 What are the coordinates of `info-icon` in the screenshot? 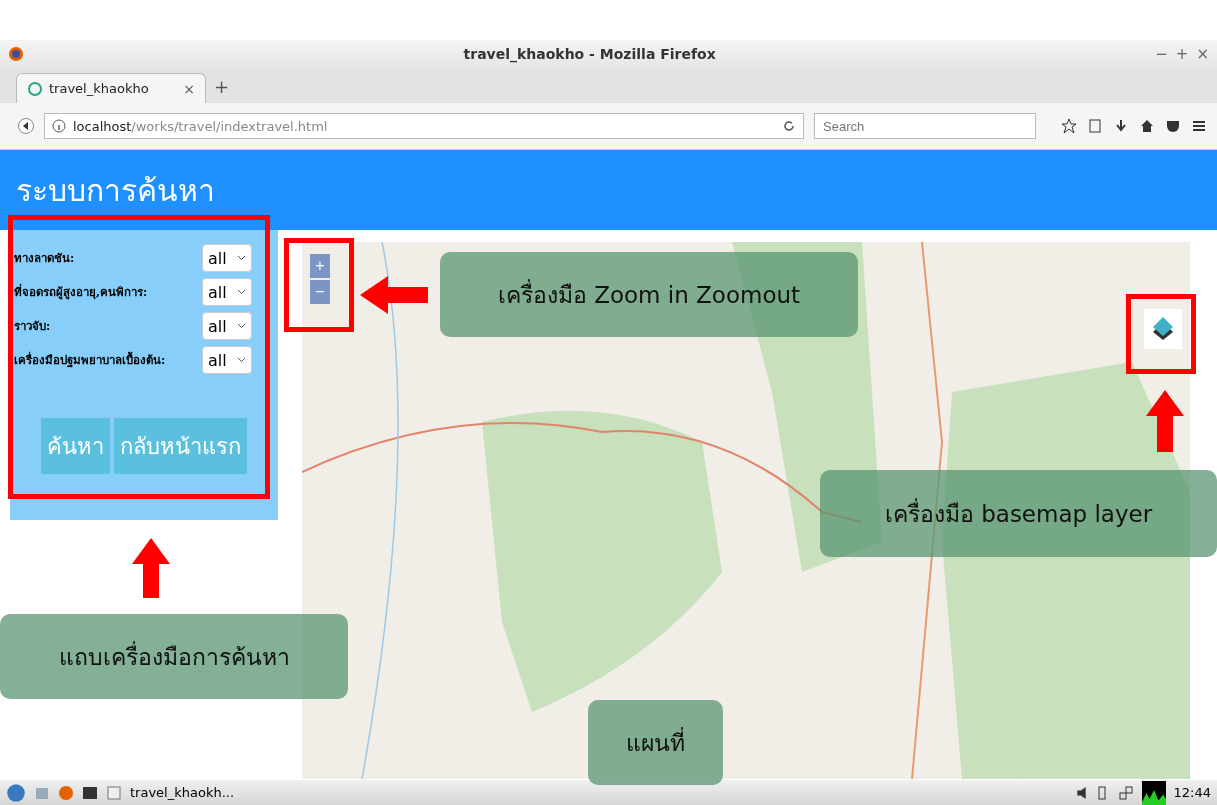 It's located at (59, 126).